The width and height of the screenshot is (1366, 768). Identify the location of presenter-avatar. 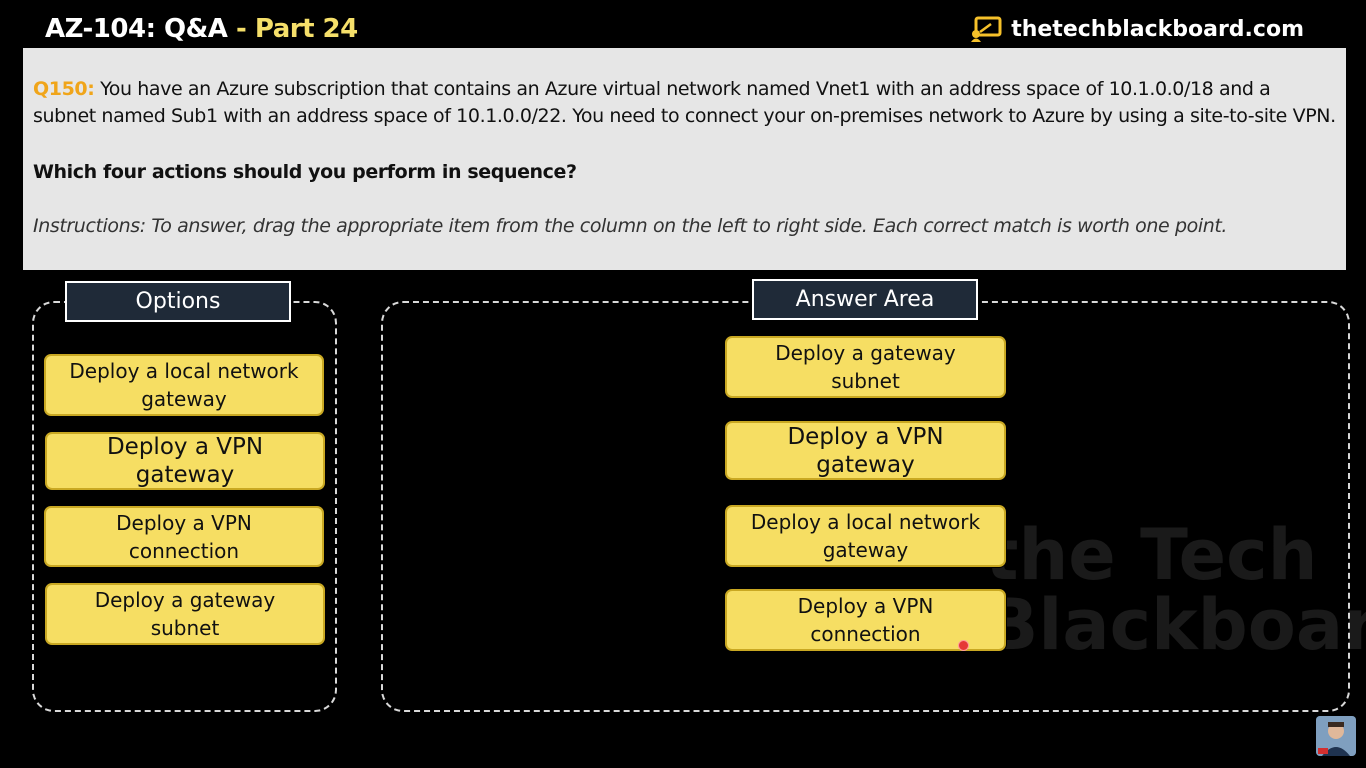
(1336, 736).